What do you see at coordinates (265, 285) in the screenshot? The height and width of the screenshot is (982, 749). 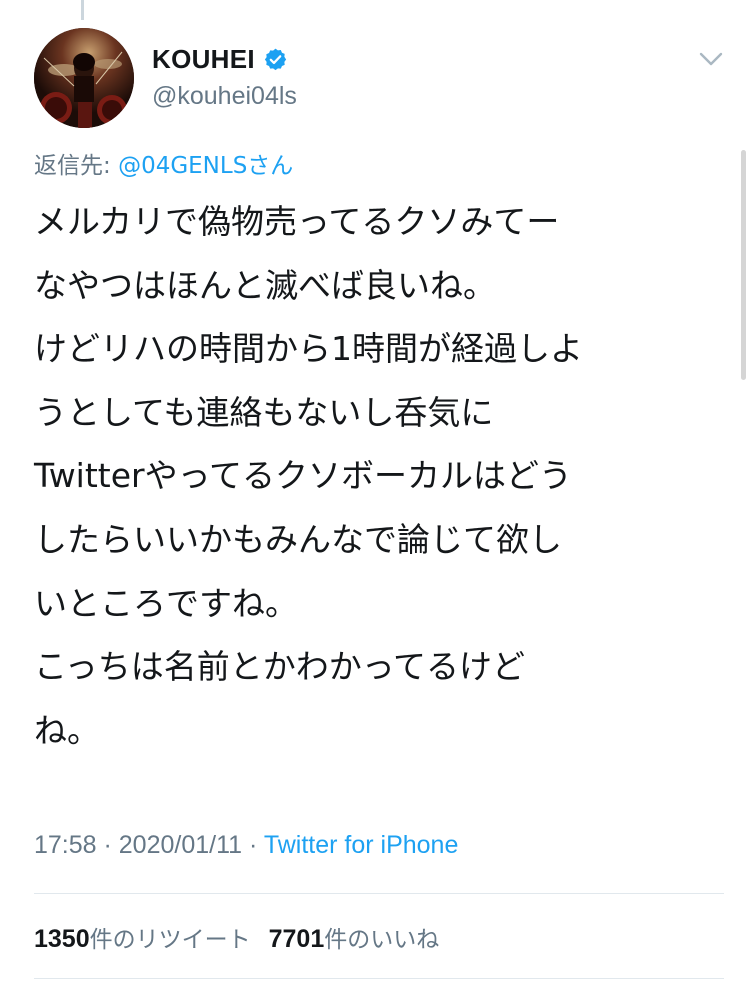 I see `tweet-text-line: なやつはほんと滅べば良いね。` at bounding box center [265, 285].